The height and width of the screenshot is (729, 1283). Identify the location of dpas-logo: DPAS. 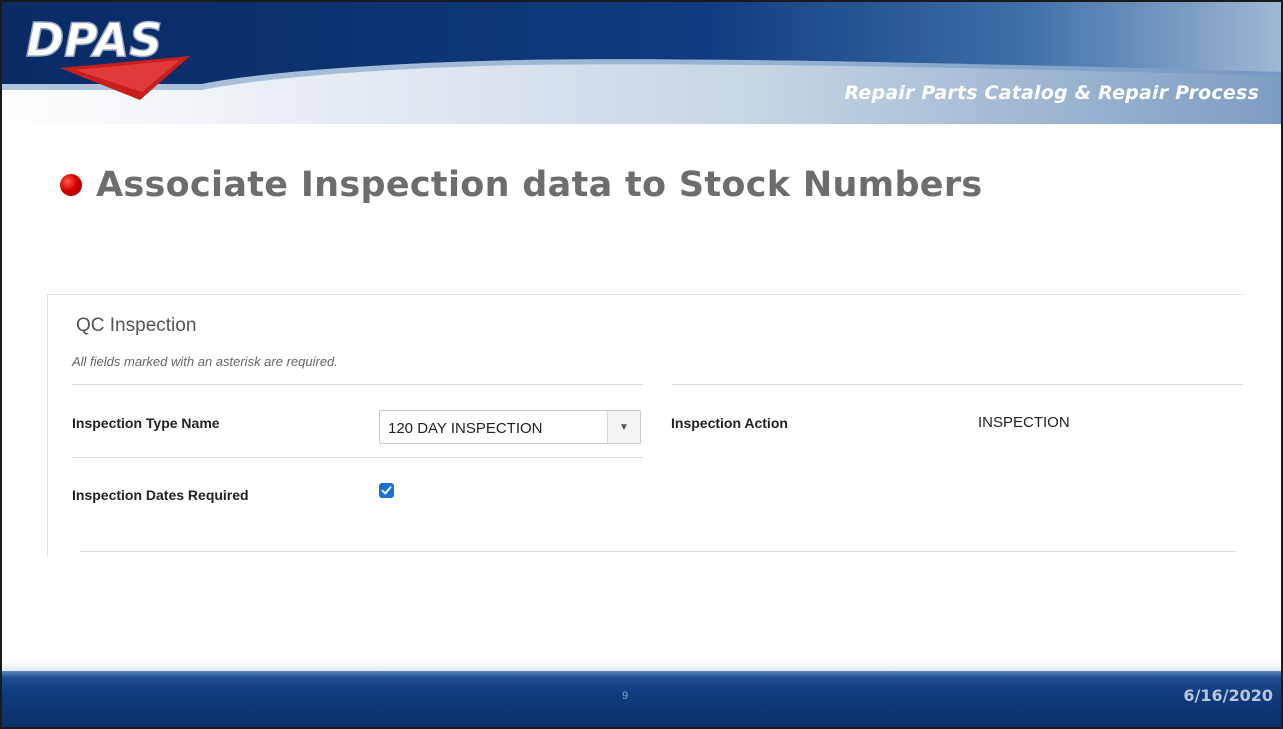
(107, 56).